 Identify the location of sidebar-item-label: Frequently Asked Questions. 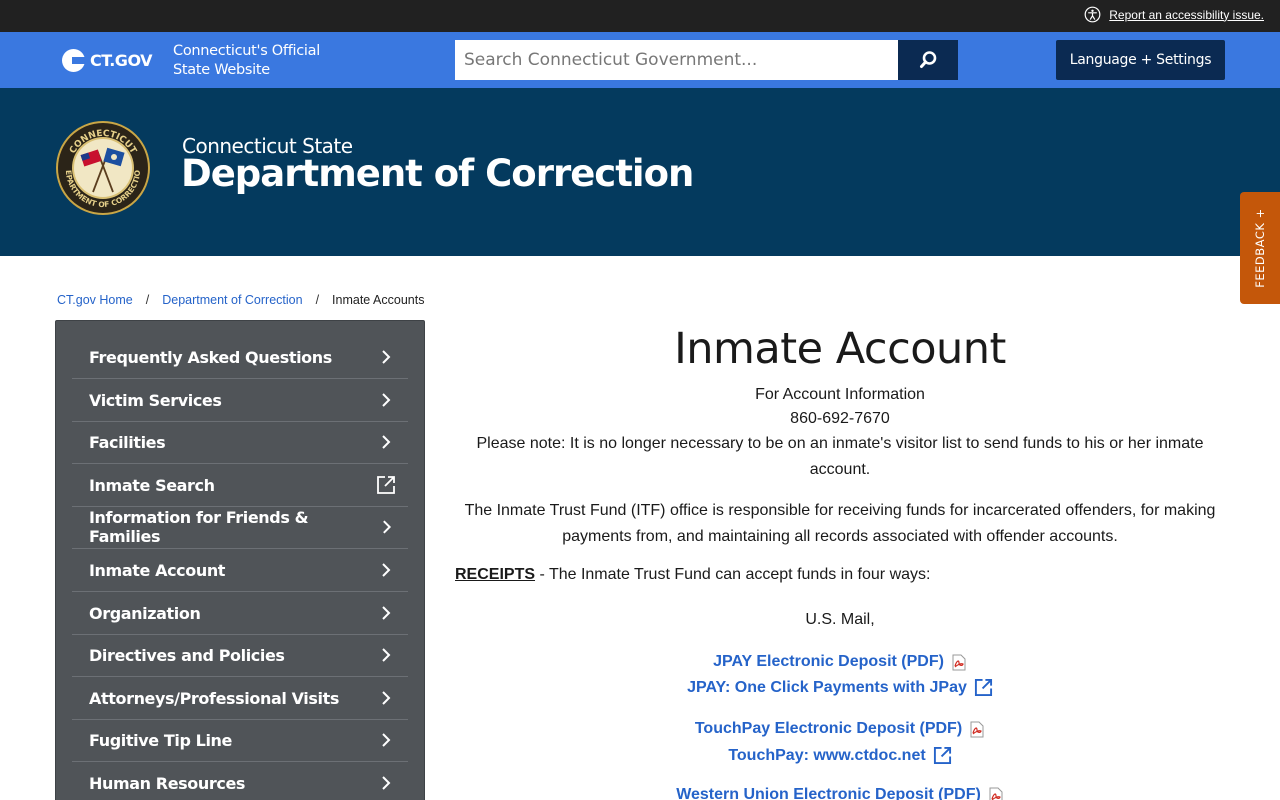
(210, 357).